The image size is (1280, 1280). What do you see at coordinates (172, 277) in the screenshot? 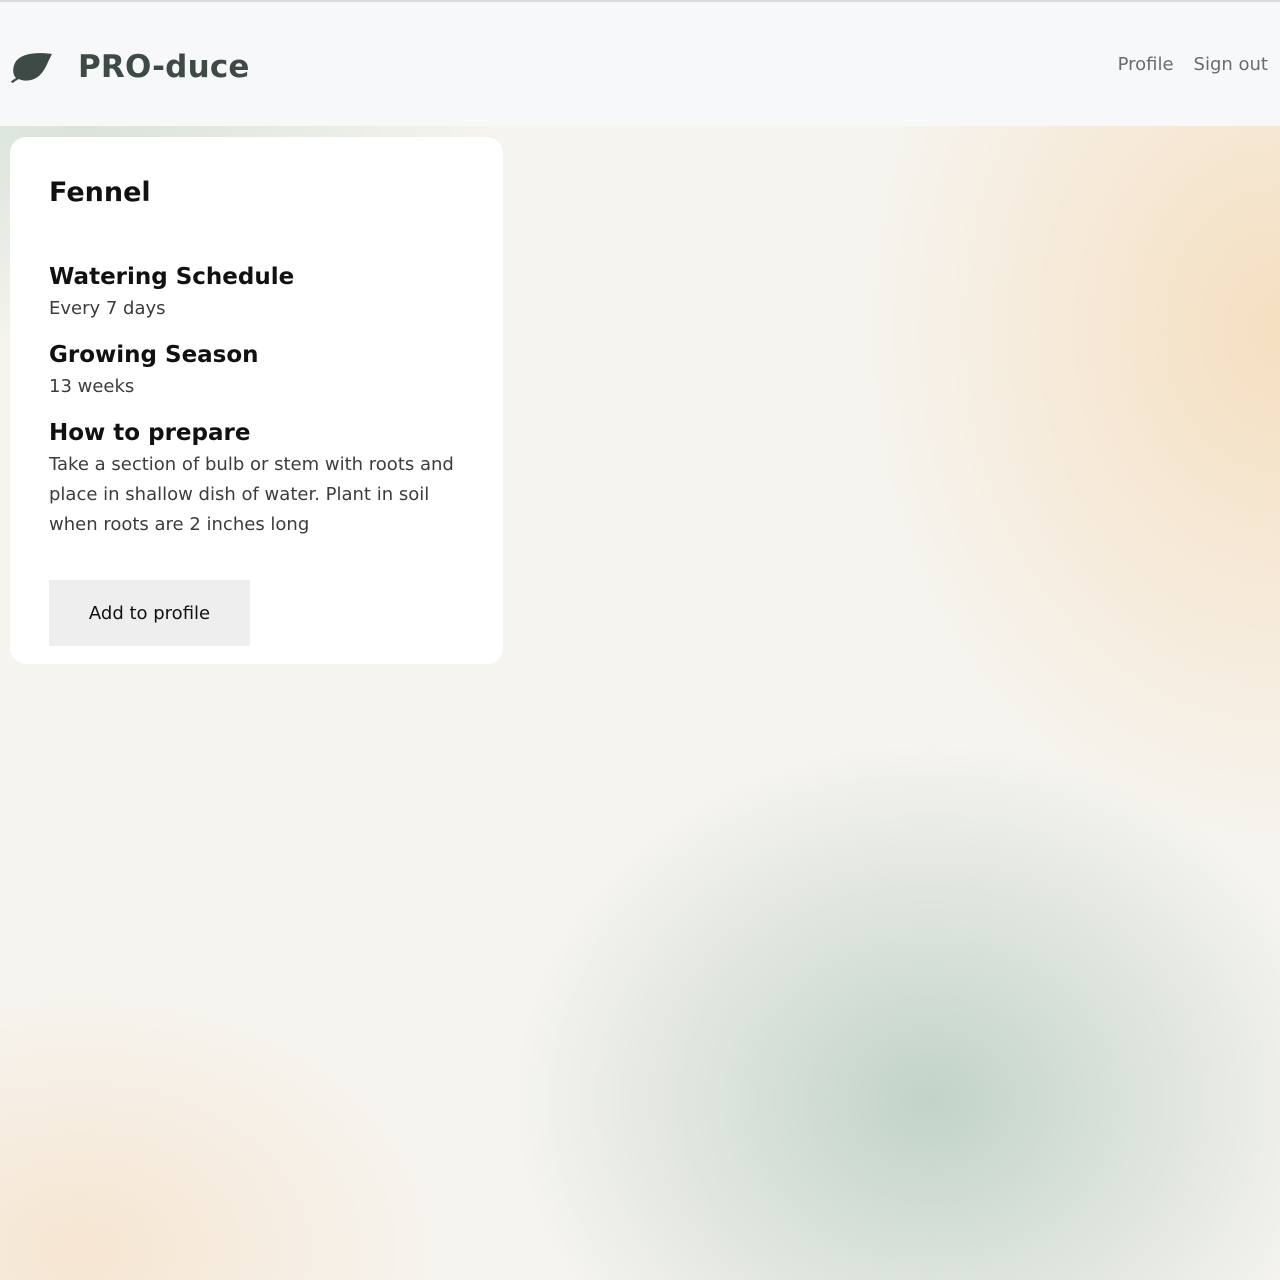
I see `watering-schedule-heading: Watering Schedule` at bounding box center [172, 277].